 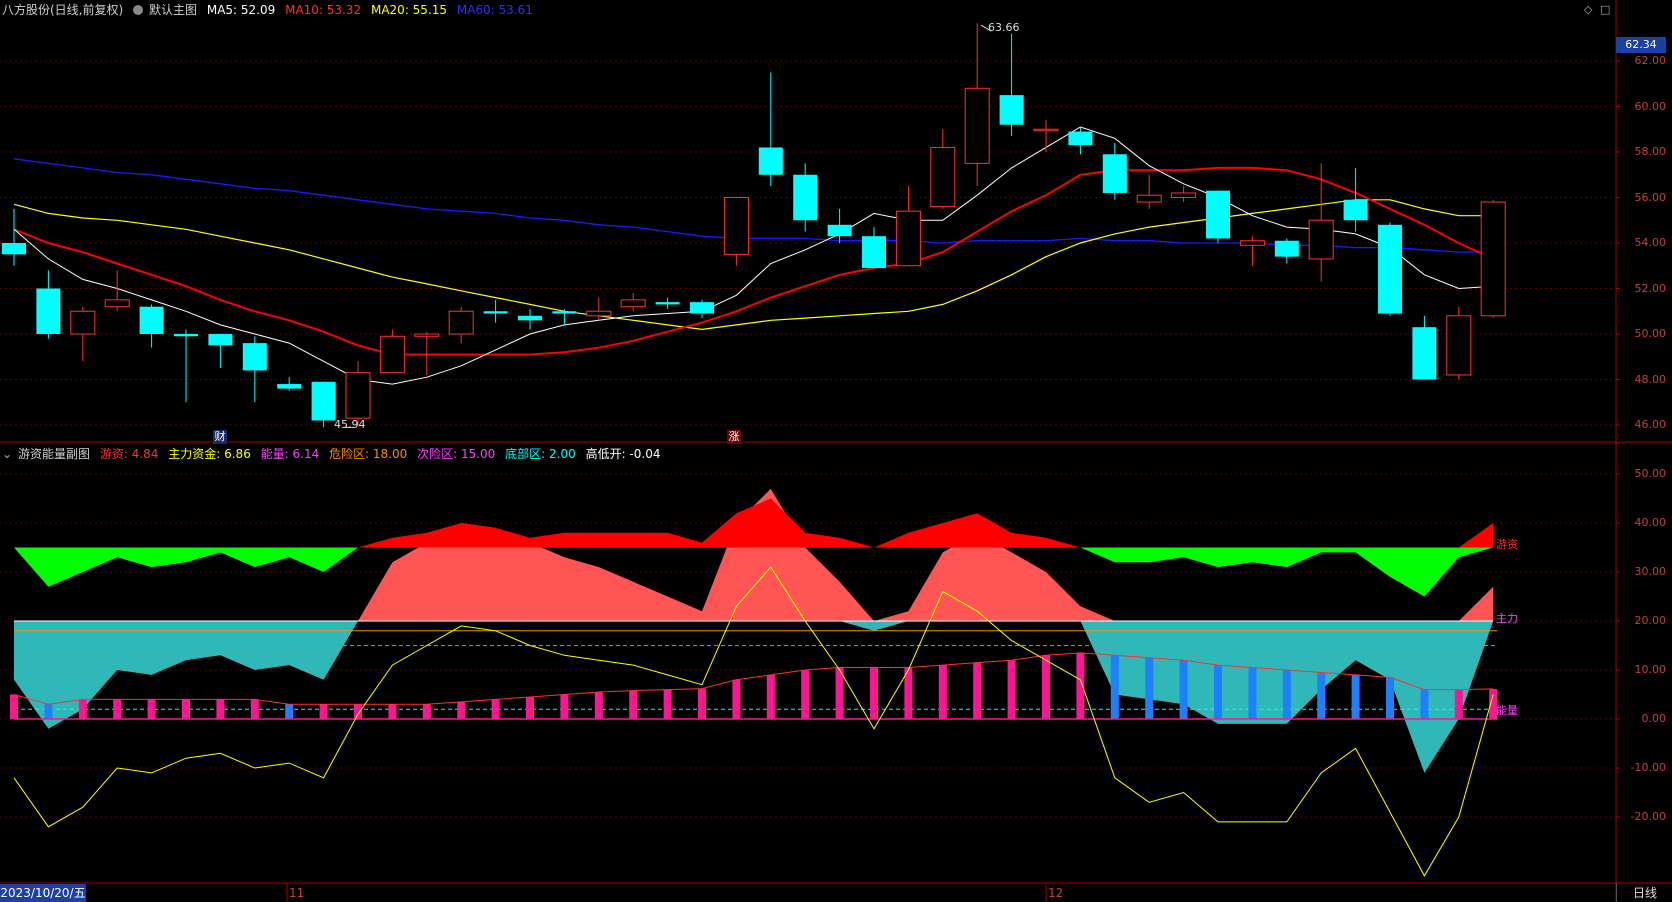 What do you see at coordinates (1650, 620) in the screenshot?
I see `sub-tick: 20.00` at bounding box center [1650, 620].